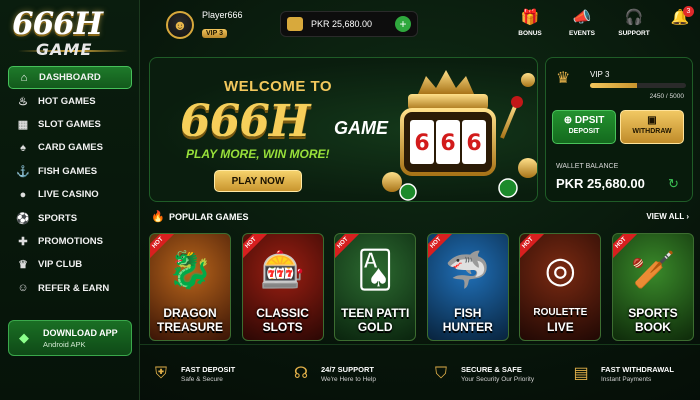  I want to click on game-title-line2: BOOK, so click(652, 327).